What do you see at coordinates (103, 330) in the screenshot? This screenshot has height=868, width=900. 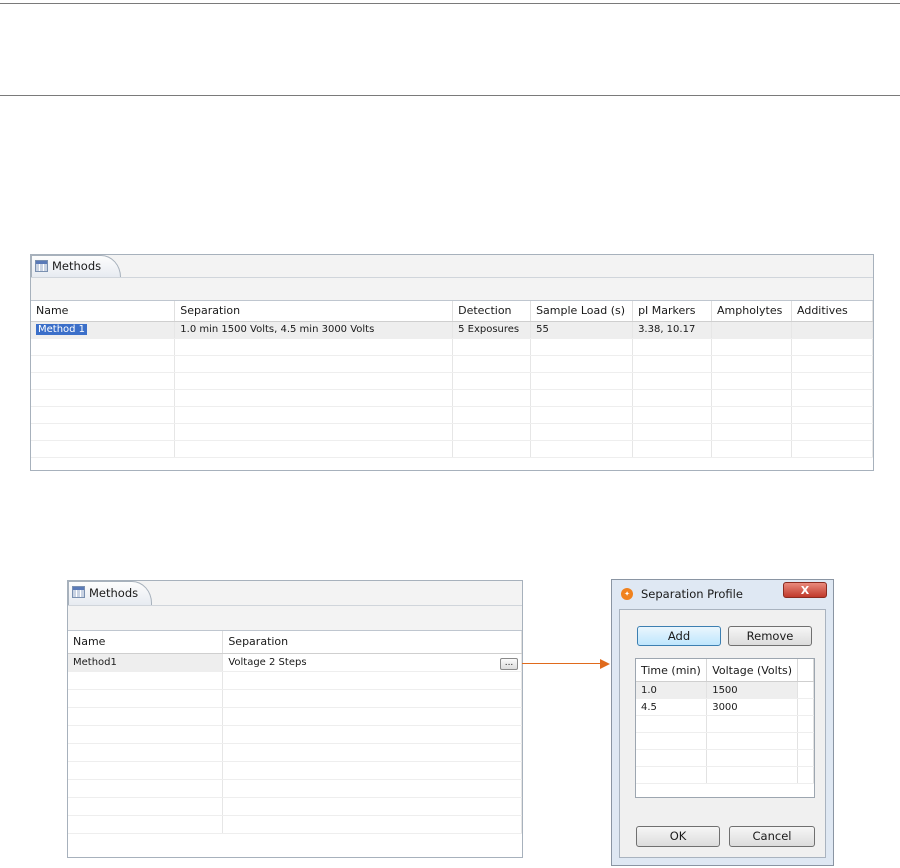 I see `cell-name: Method 1` at bounding box center [103, 330].